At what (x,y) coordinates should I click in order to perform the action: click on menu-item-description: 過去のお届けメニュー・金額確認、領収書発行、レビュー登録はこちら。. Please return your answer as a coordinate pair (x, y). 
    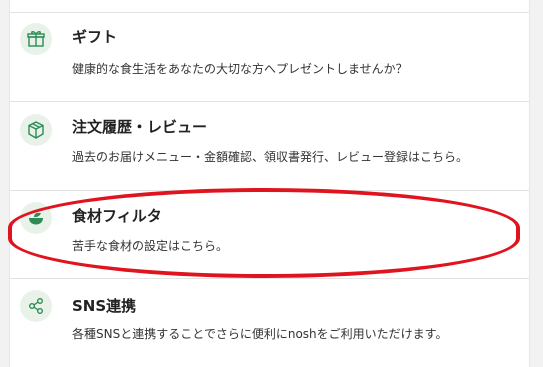
    Looking at the image, I should click on (270, 157).